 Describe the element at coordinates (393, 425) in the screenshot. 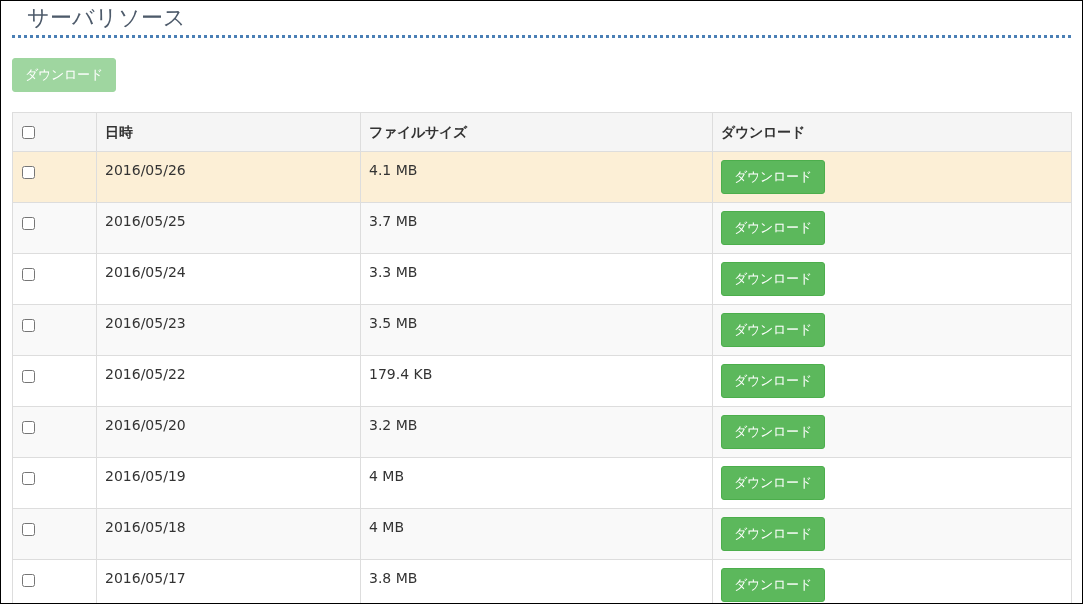

I see `size-cell: 3.2 MB` at that location.